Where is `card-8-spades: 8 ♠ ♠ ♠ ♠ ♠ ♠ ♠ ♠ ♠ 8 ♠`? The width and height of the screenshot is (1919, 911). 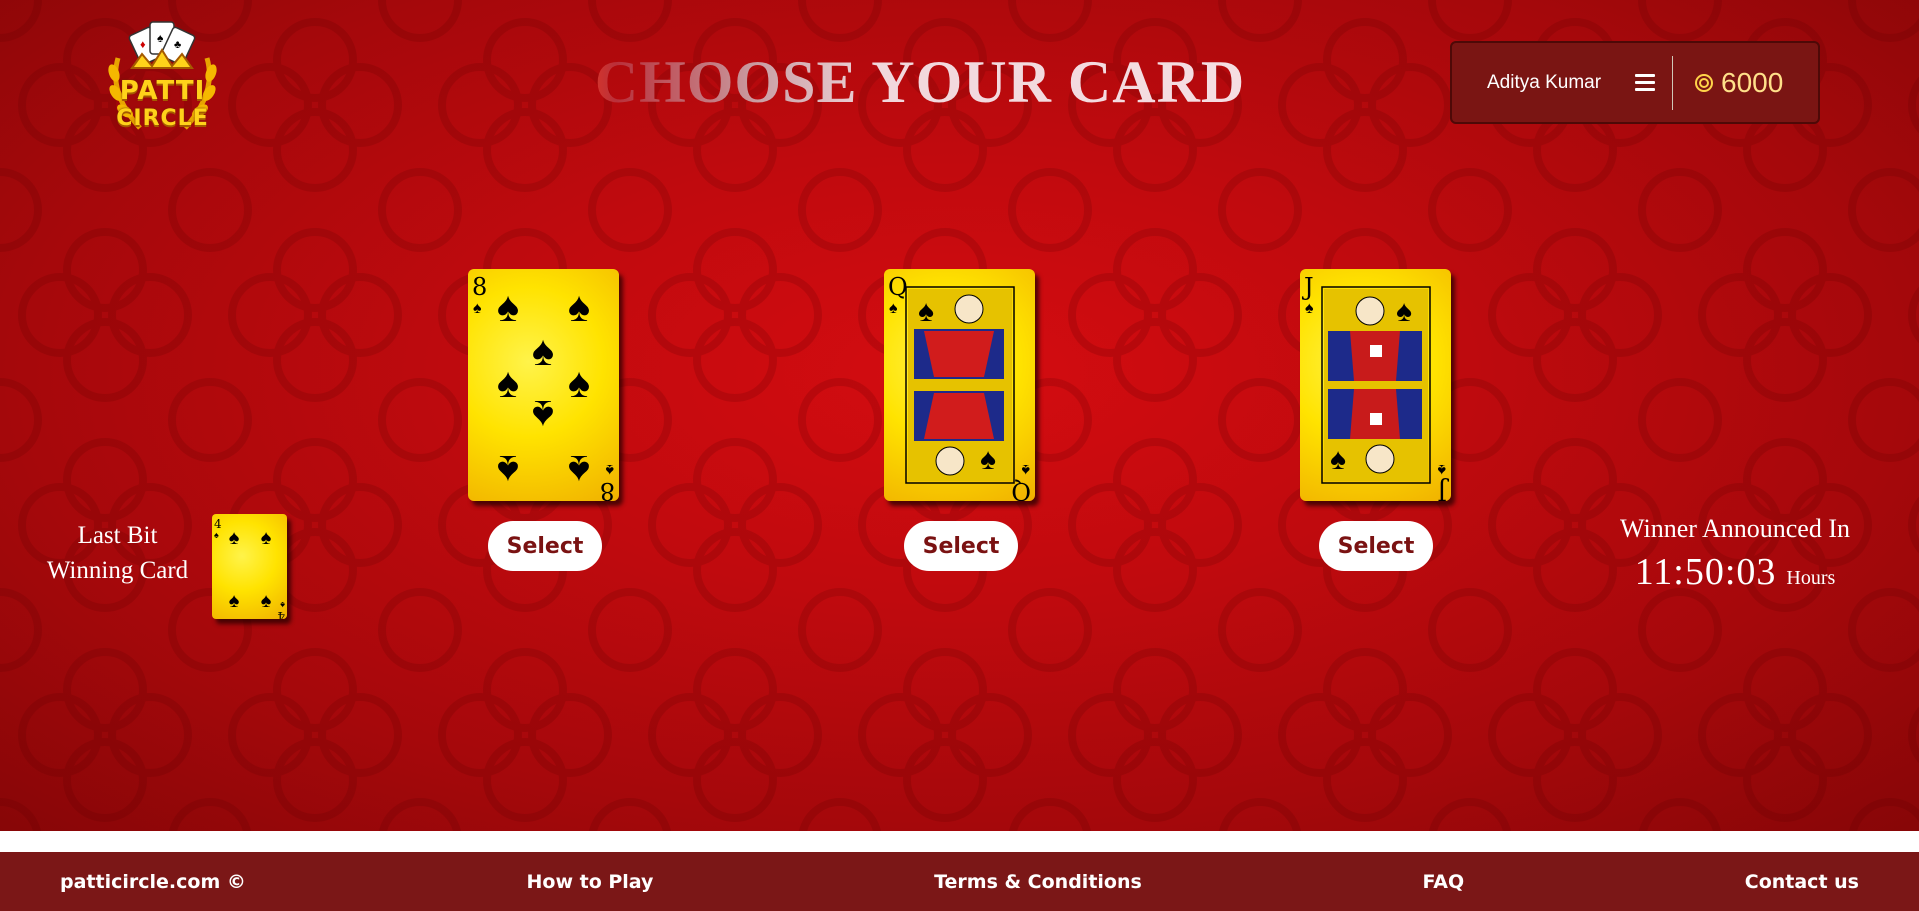
card-8-spades: 8 ♠ ♠ ♠ ♠ ♠ ♠ ♠ ♠ ♠ 8 ♠ is located at coordinates (543, 385).